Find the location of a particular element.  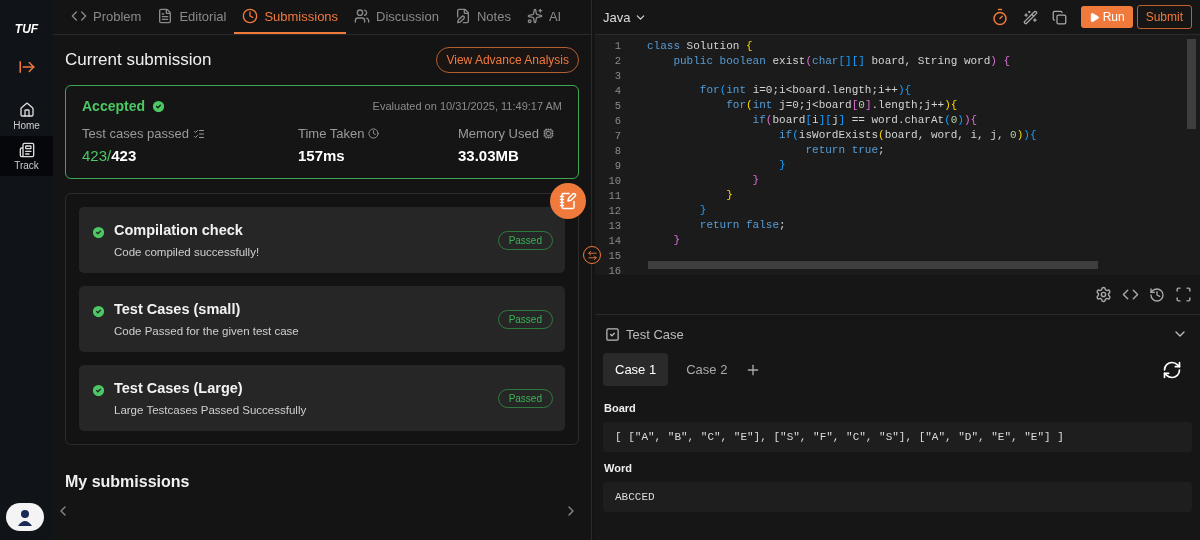

line-number: 7 is located at coordinates (617, 136).